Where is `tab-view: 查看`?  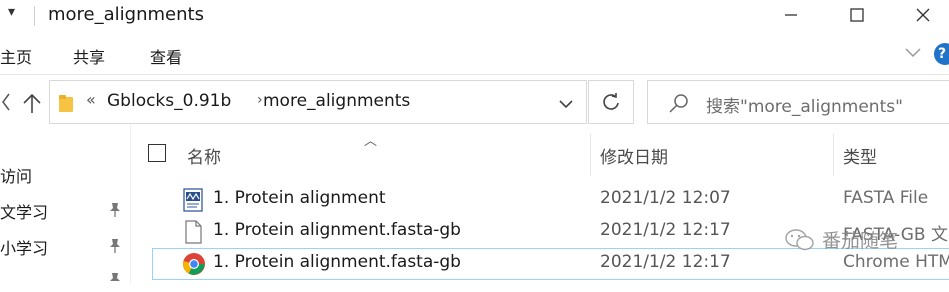 tab-view: 查看 is located at coordinates (166, 56).